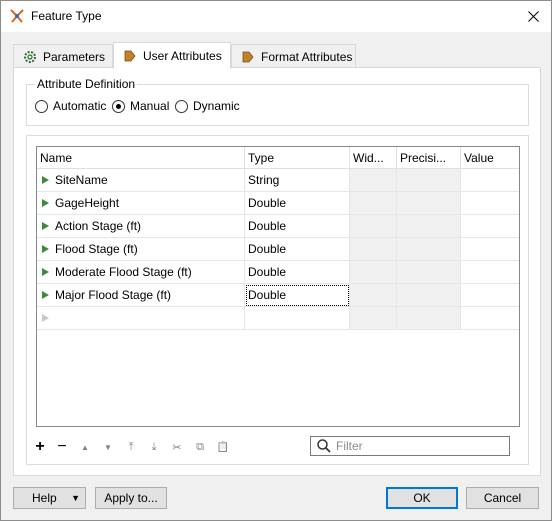 The height and width of the screenshot is (521, 552). What do you see at coordinates (182, 56) in the screenshot?
I see `tab-label: User Attributes` at bounding box center [182, 56].